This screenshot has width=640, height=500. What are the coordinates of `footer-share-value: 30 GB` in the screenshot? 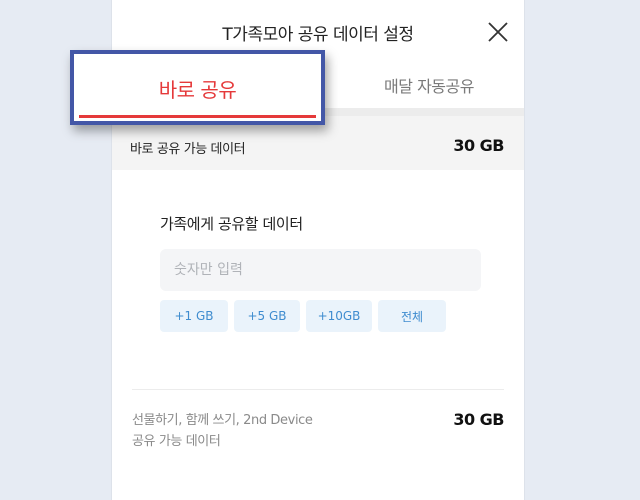 It's located at (478, 419).